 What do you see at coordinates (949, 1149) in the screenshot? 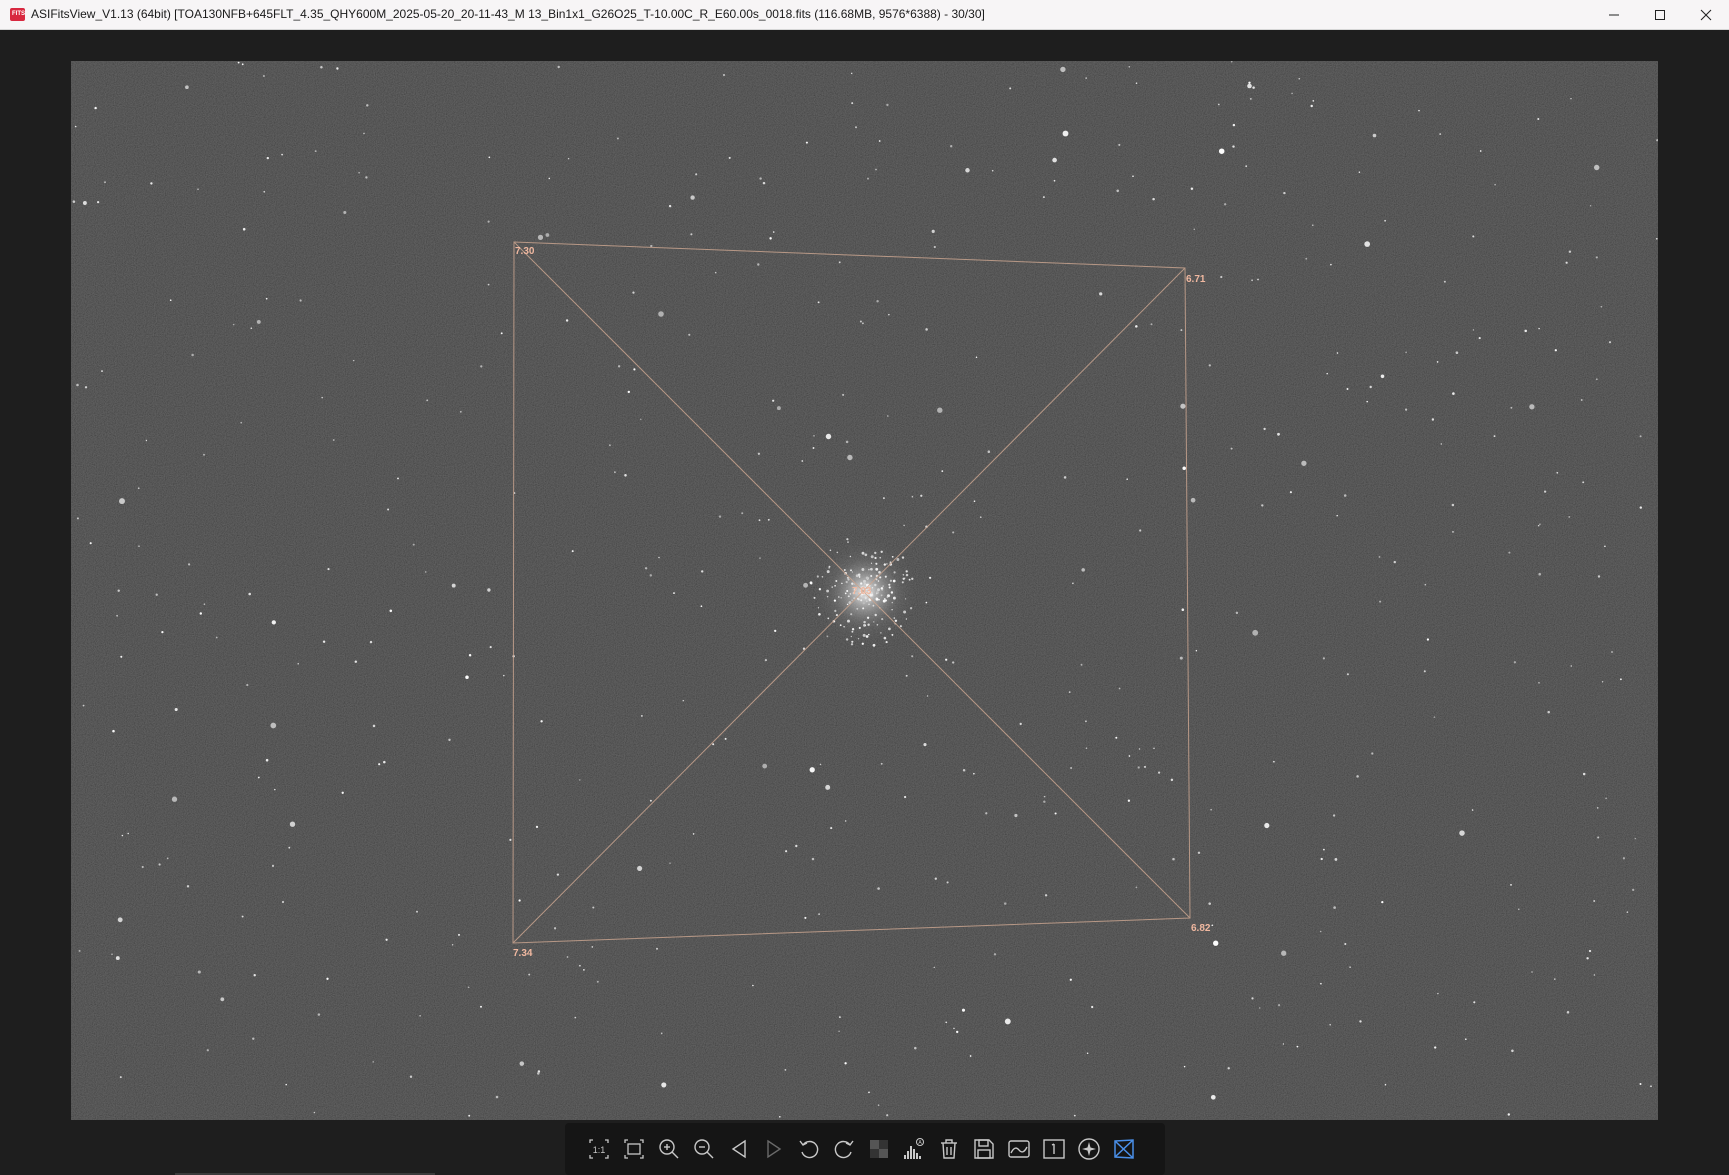
I see `delete-button` at bounding box center [949, 1149].